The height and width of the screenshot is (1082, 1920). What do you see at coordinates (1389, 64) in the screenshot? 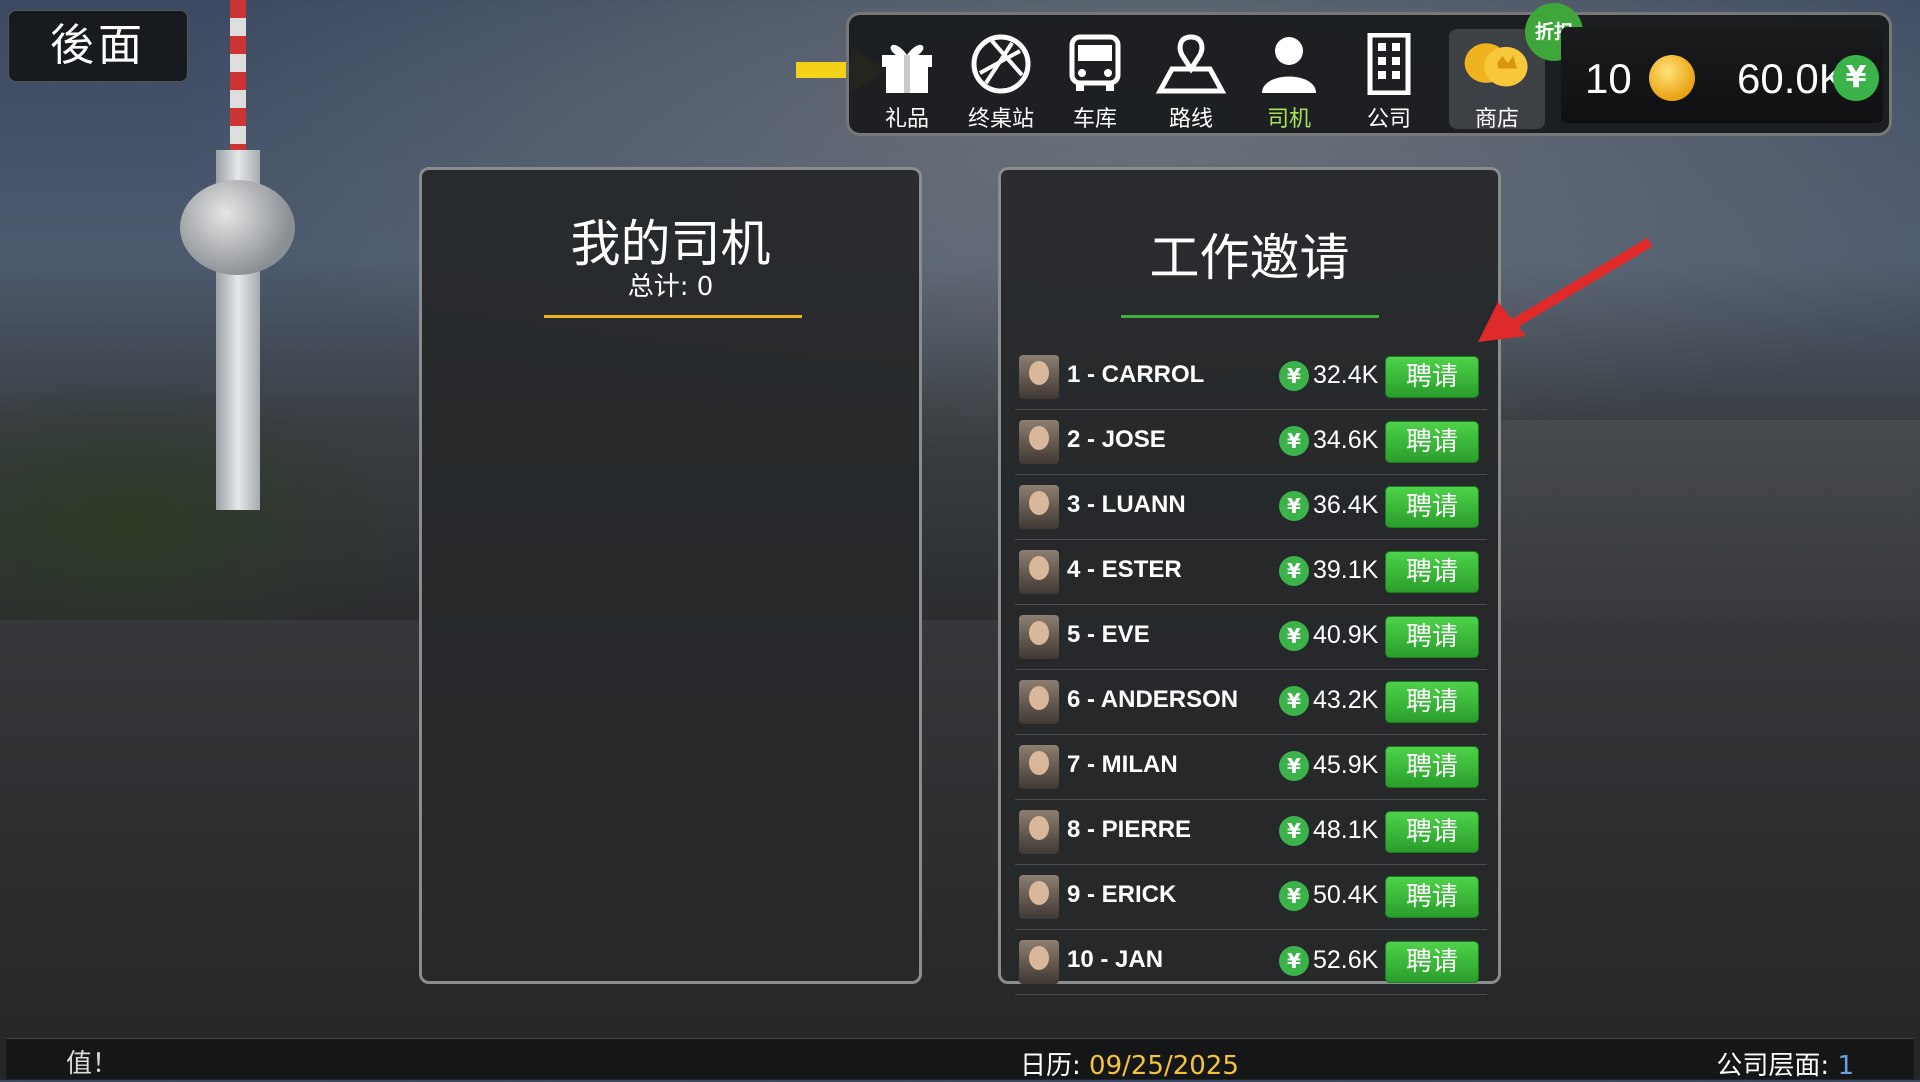
I see `company-building-icon` at bounding box center [1389, 64].